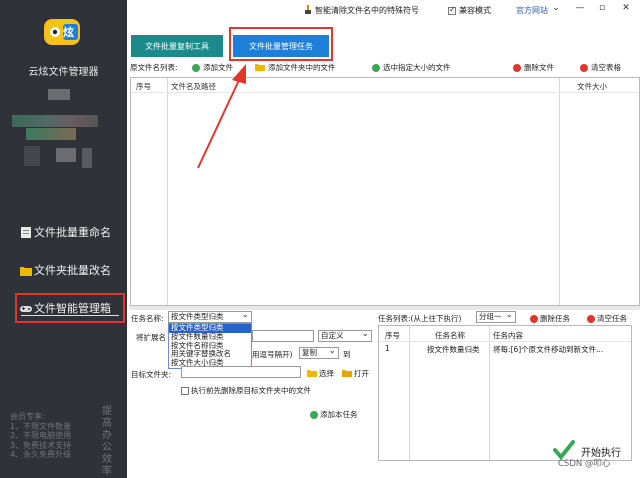 This screenshot has height=478, width=642. I want to click on compat-mode-label: 兼容模式, so click(475, 10).